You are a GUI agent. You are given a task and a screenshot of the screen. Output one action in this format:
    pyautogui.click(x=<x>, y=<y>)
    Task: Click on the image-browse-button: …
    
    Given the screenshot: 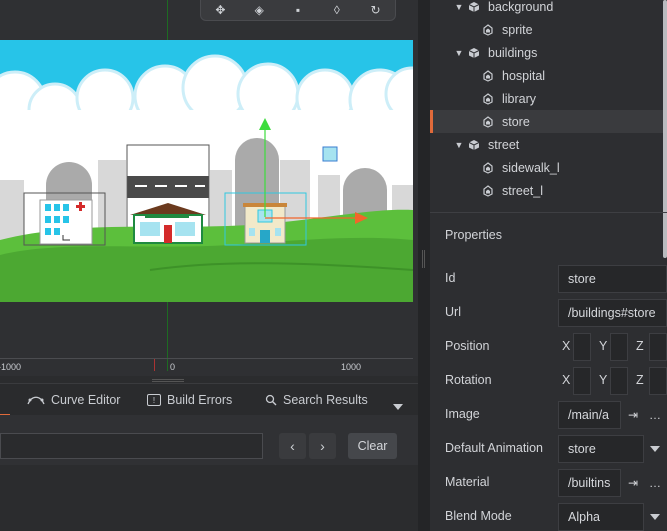 What is the action you would take?
    pyautogui.click(x=655, y=415)
    